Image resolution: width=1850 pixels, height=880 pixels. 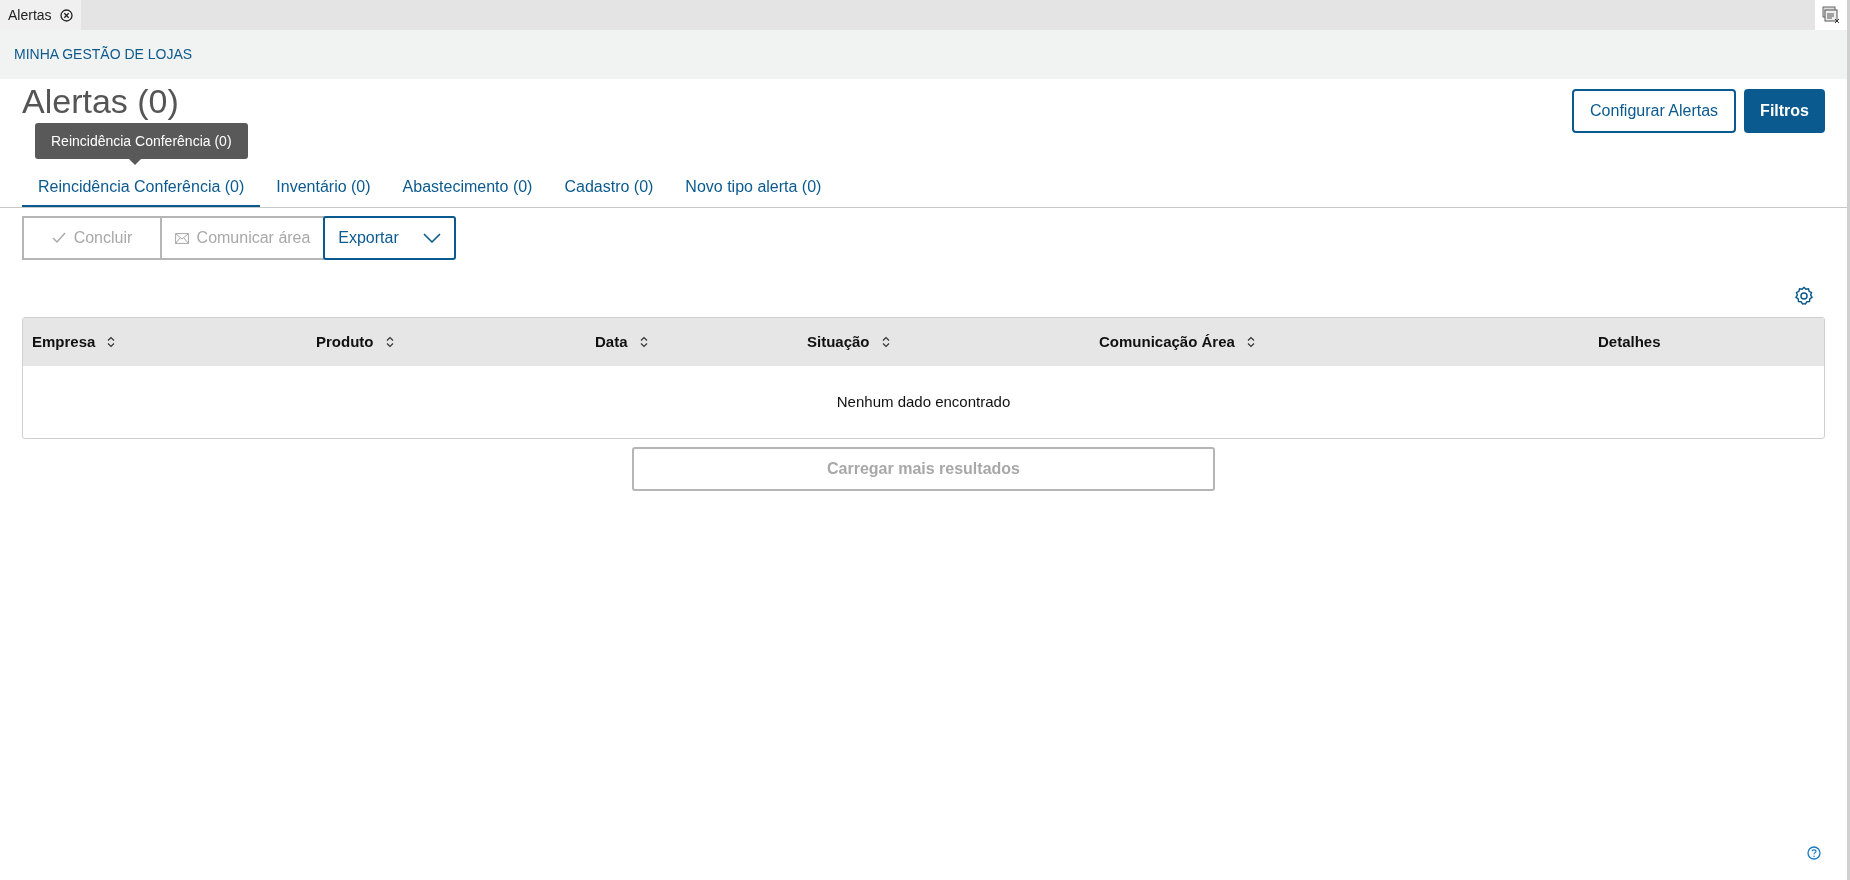 What do you see at coordinates (1167, 342) in the screenshot?
I see `column-header: Comunicação Área` at bounding box center [1167, 342].